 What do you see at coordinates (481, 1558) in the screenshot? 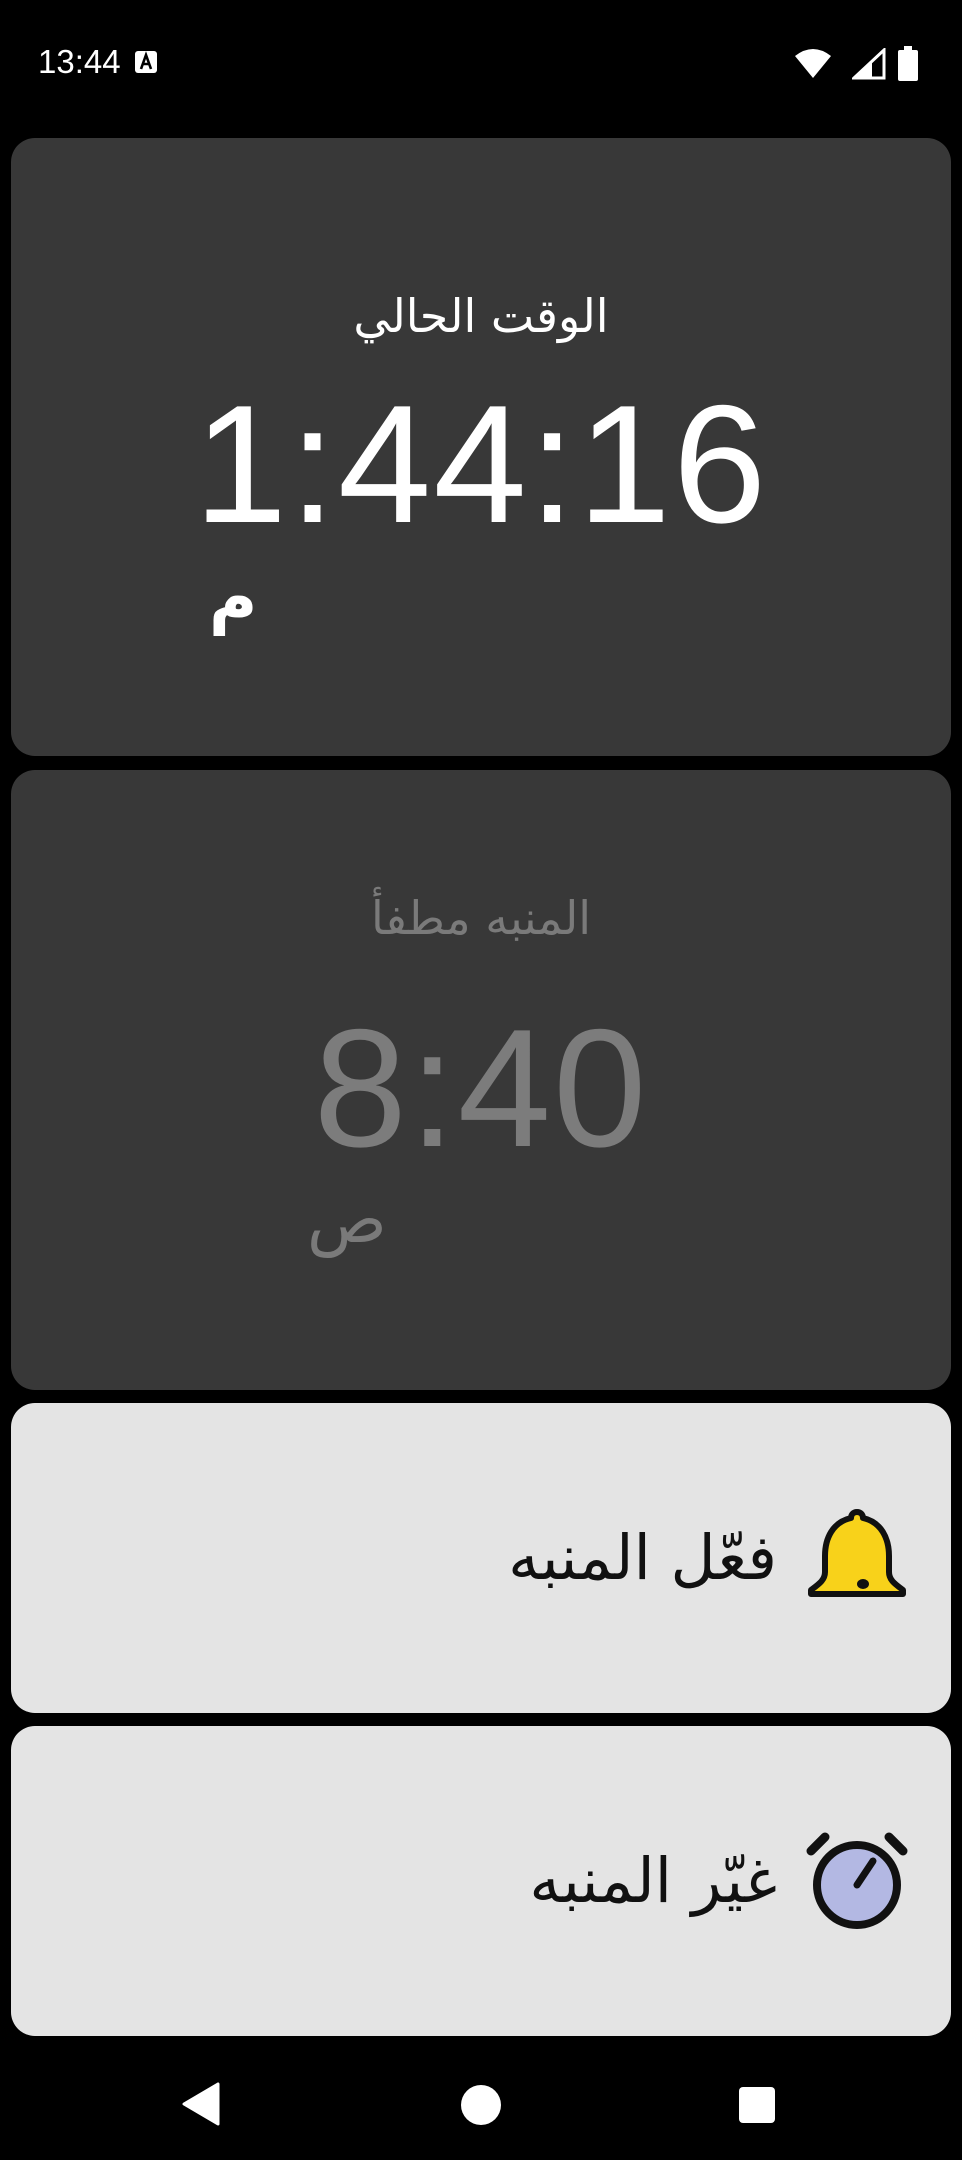
I see `enable-alarm-button: فعّل المنبه` at bounding box center [481, 1558].